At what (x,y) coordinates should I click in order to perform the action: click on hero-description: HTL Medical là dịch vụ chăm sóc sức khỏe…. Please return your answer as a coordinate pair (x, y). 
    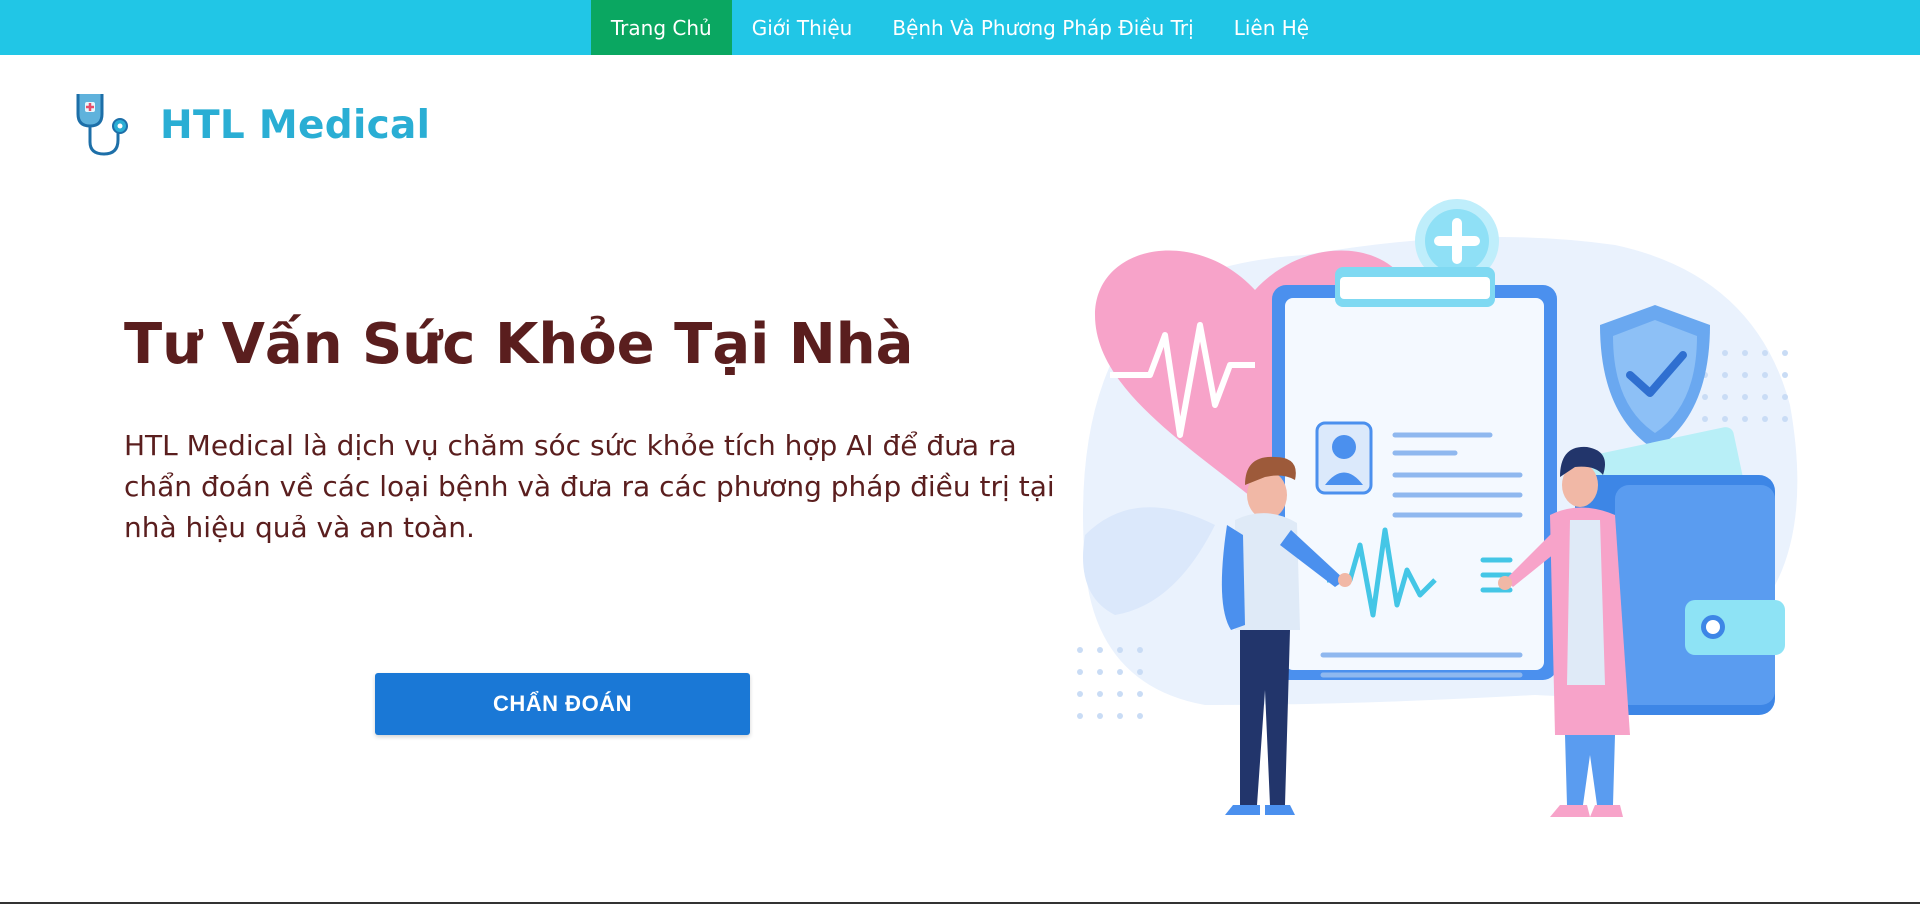
    Looking at the image, I should click on (589, 486).